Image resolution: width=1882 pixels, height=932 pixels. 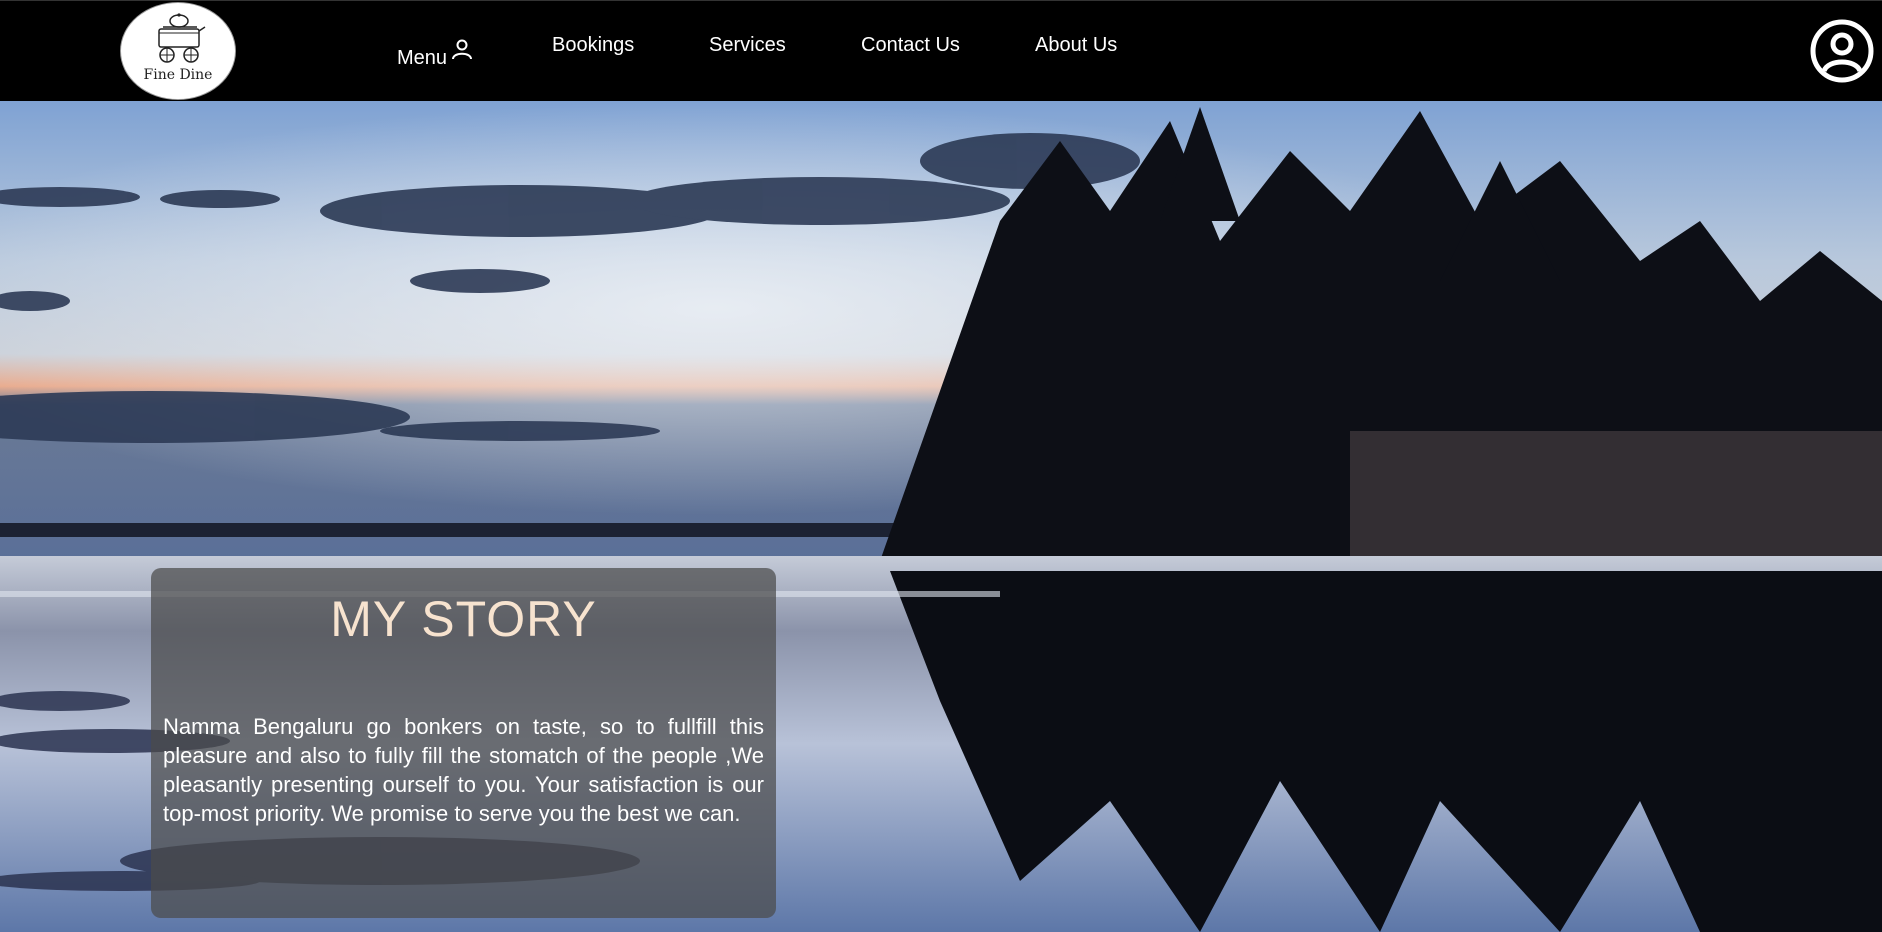 I want to click on nav-bookings-link: Bookings, so click(x=593, y=45).